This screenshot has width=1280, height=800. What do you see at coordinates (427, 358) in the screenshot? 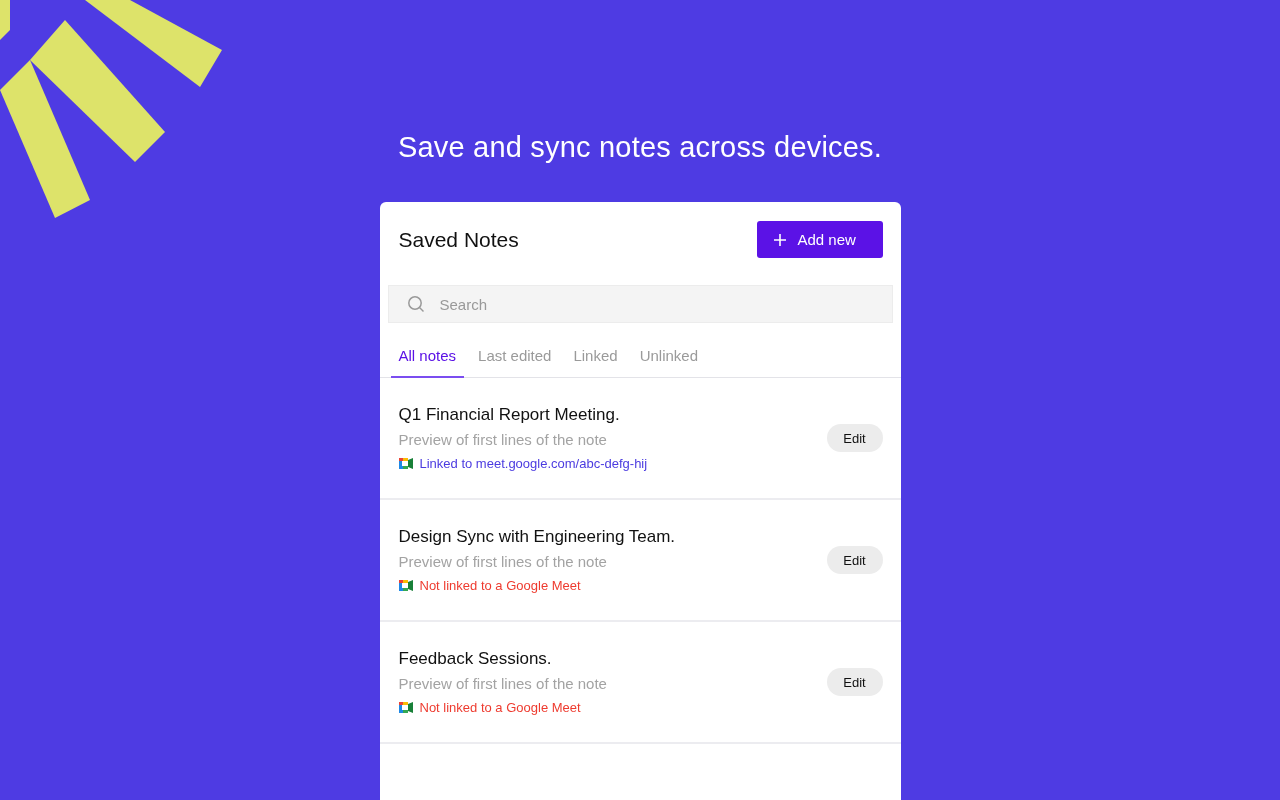
I see `filter-tab: All notes` at bounding box center [427, 358].